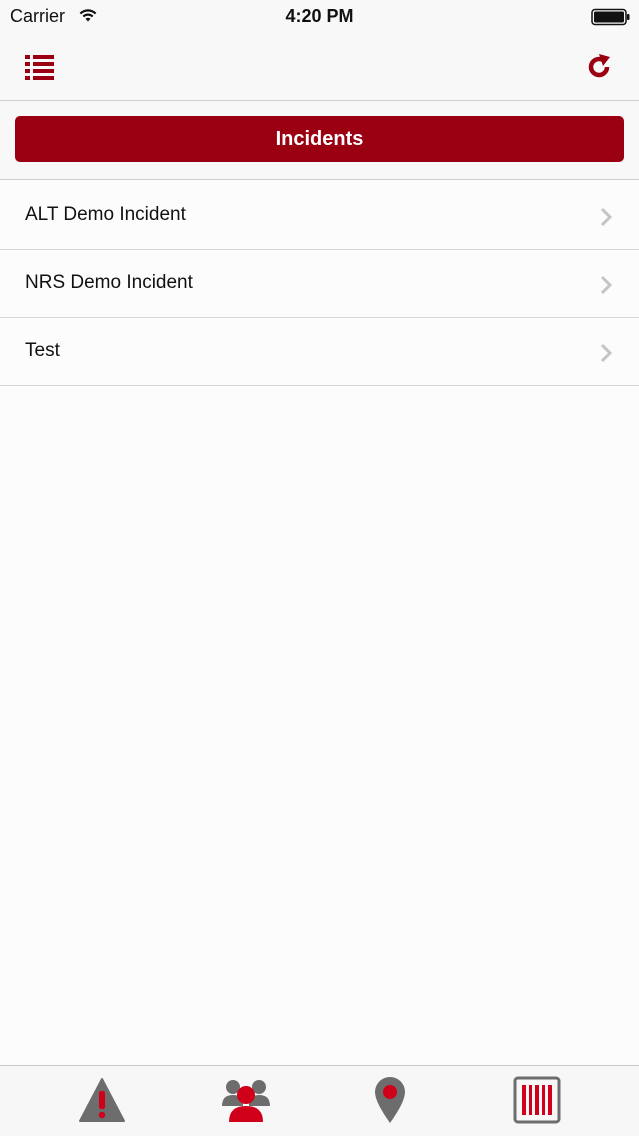 The width and height of the screenshot is (639, 1136). I want to click on incident-row-nrs-demo: NRS Demo Incident, so click(319, 284).